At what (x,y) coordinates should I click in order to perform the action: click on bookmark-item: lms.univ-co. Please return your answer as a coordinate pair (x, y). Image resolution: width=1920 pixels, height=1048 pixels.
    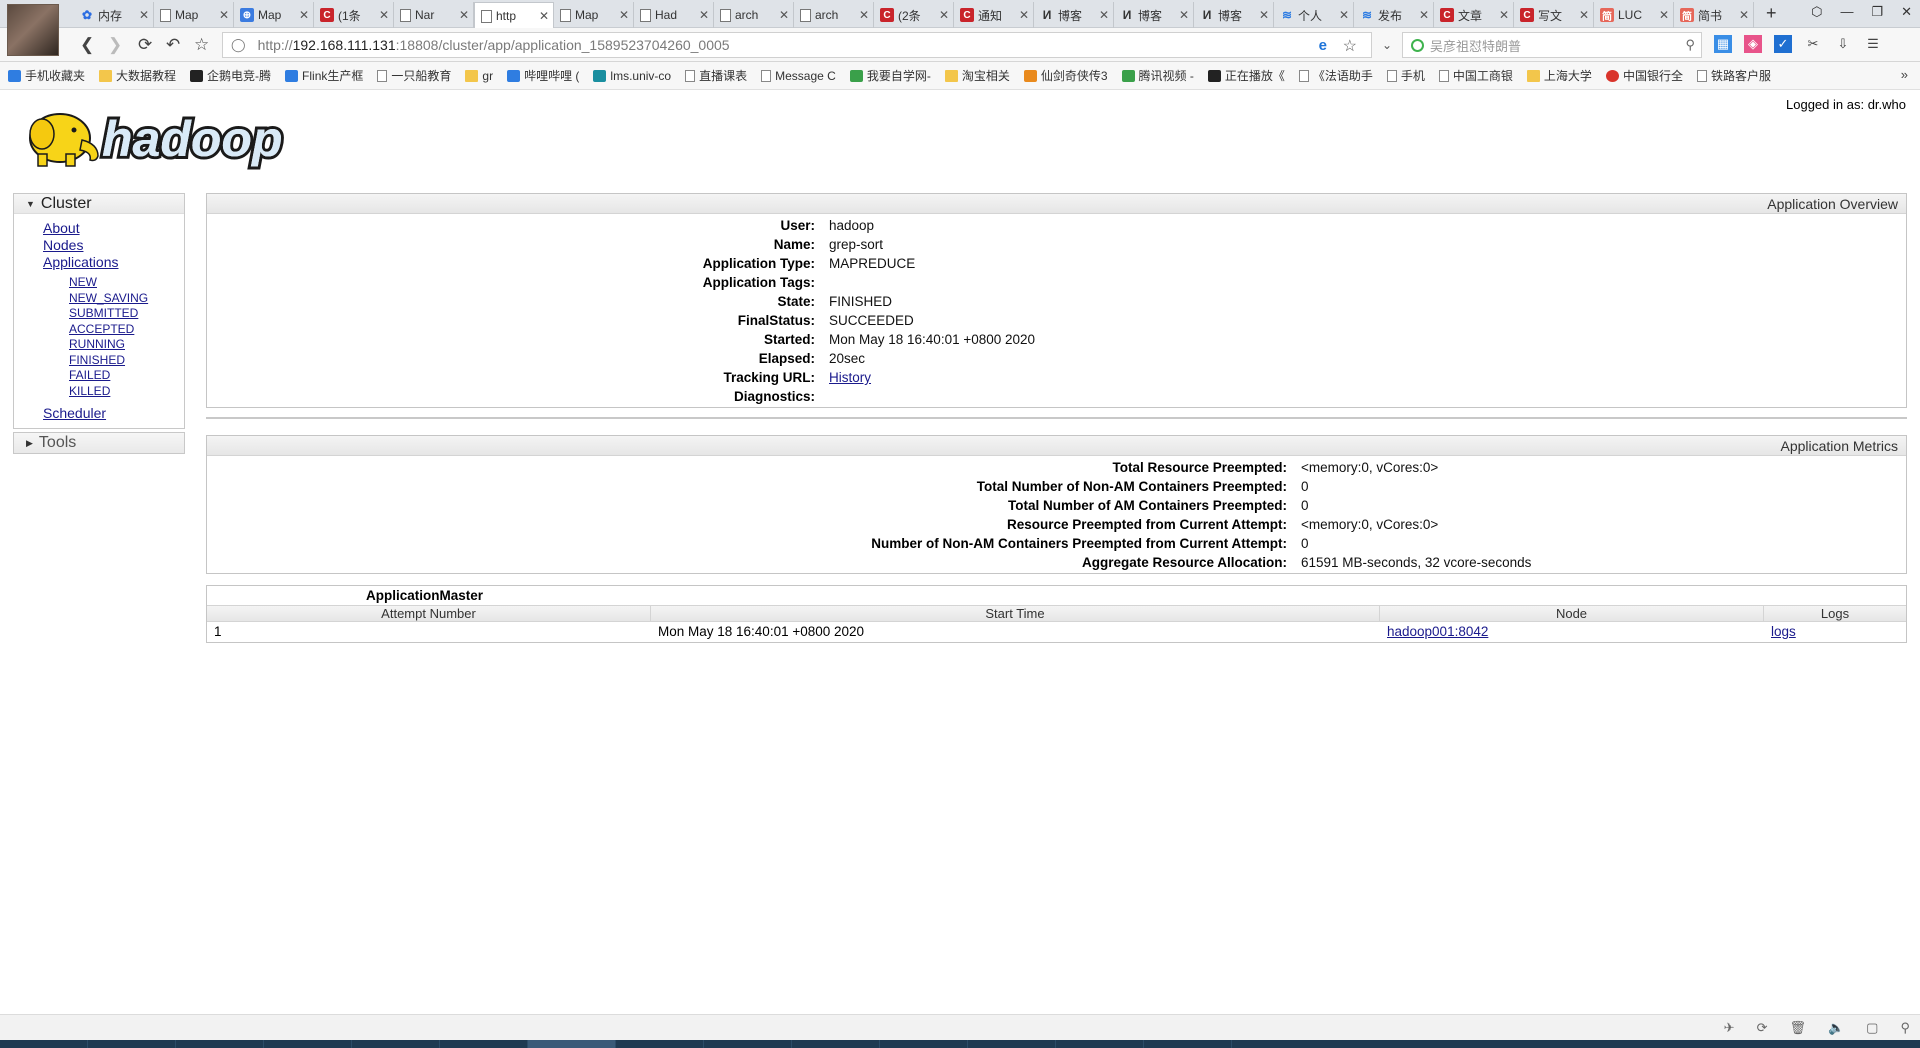
    Looking at the image, I should click on (632, 76).